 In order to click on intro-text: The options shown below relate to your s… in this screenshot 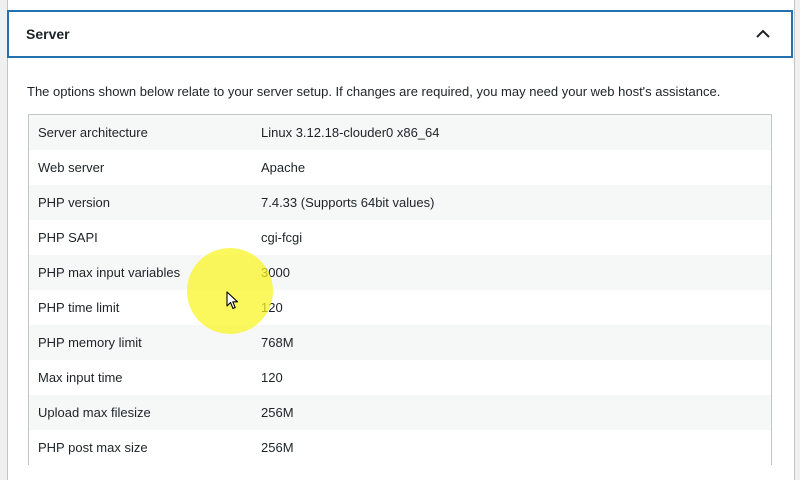, I will do `click(374, 91)`.